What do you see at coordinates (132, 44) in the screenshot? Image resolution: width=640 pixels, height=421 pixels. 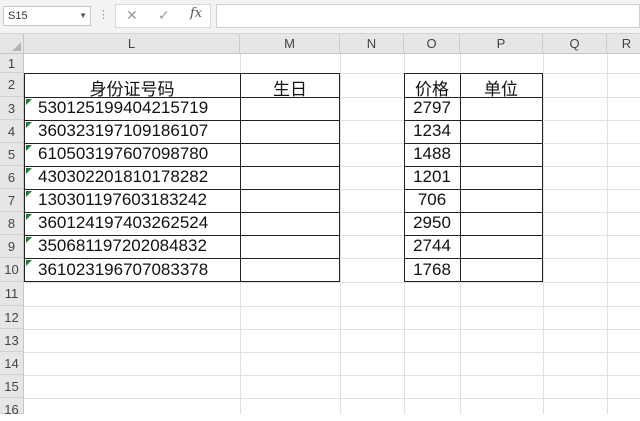 I see `column-header-L: L` at bounding box center [132, 44].